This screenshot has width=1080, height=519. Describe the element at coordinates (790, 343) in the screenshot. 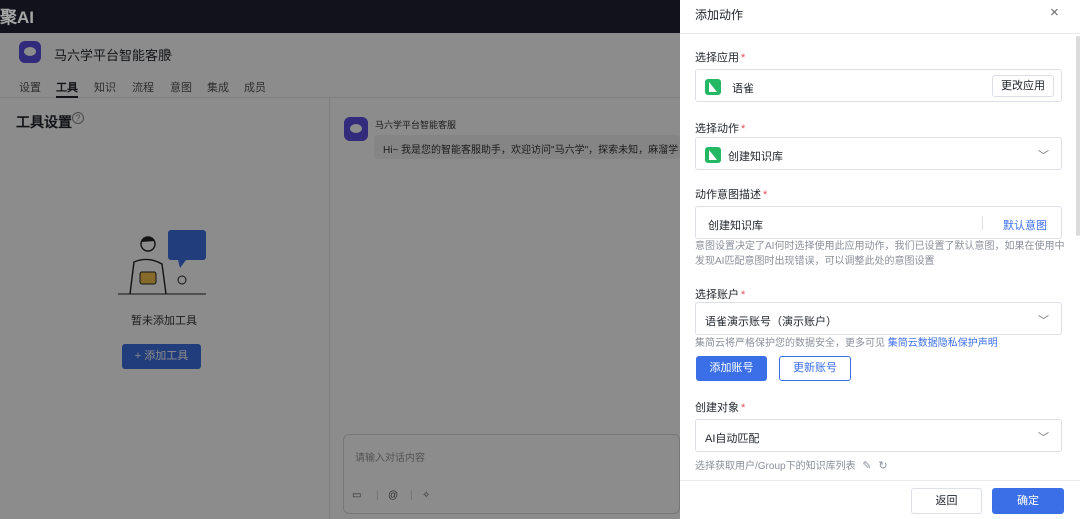

I see `privacy-hint-text: 集简云将严格保护您的数据安全，更多可见` at that location.